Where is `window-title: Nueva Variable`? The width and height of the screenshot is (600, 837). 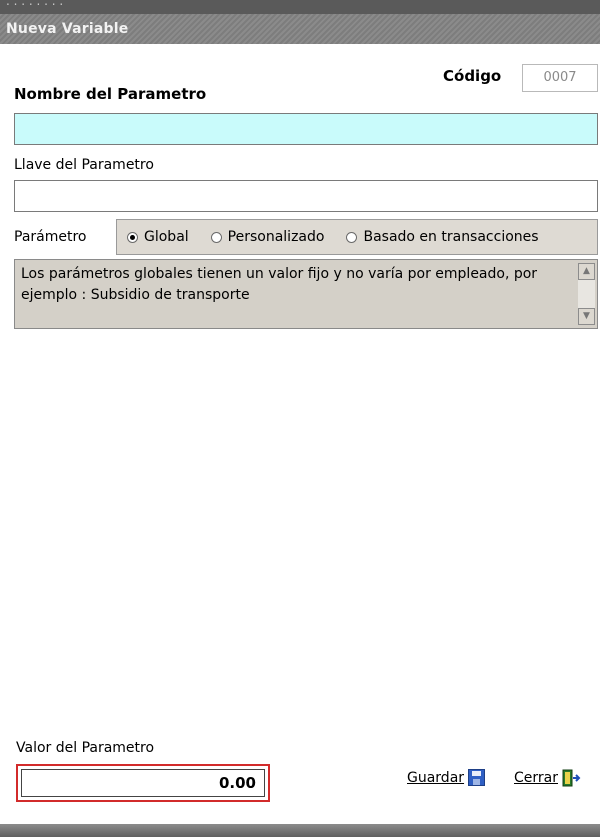
window-title: Nueva Variable is located at coordinates (67, 29).